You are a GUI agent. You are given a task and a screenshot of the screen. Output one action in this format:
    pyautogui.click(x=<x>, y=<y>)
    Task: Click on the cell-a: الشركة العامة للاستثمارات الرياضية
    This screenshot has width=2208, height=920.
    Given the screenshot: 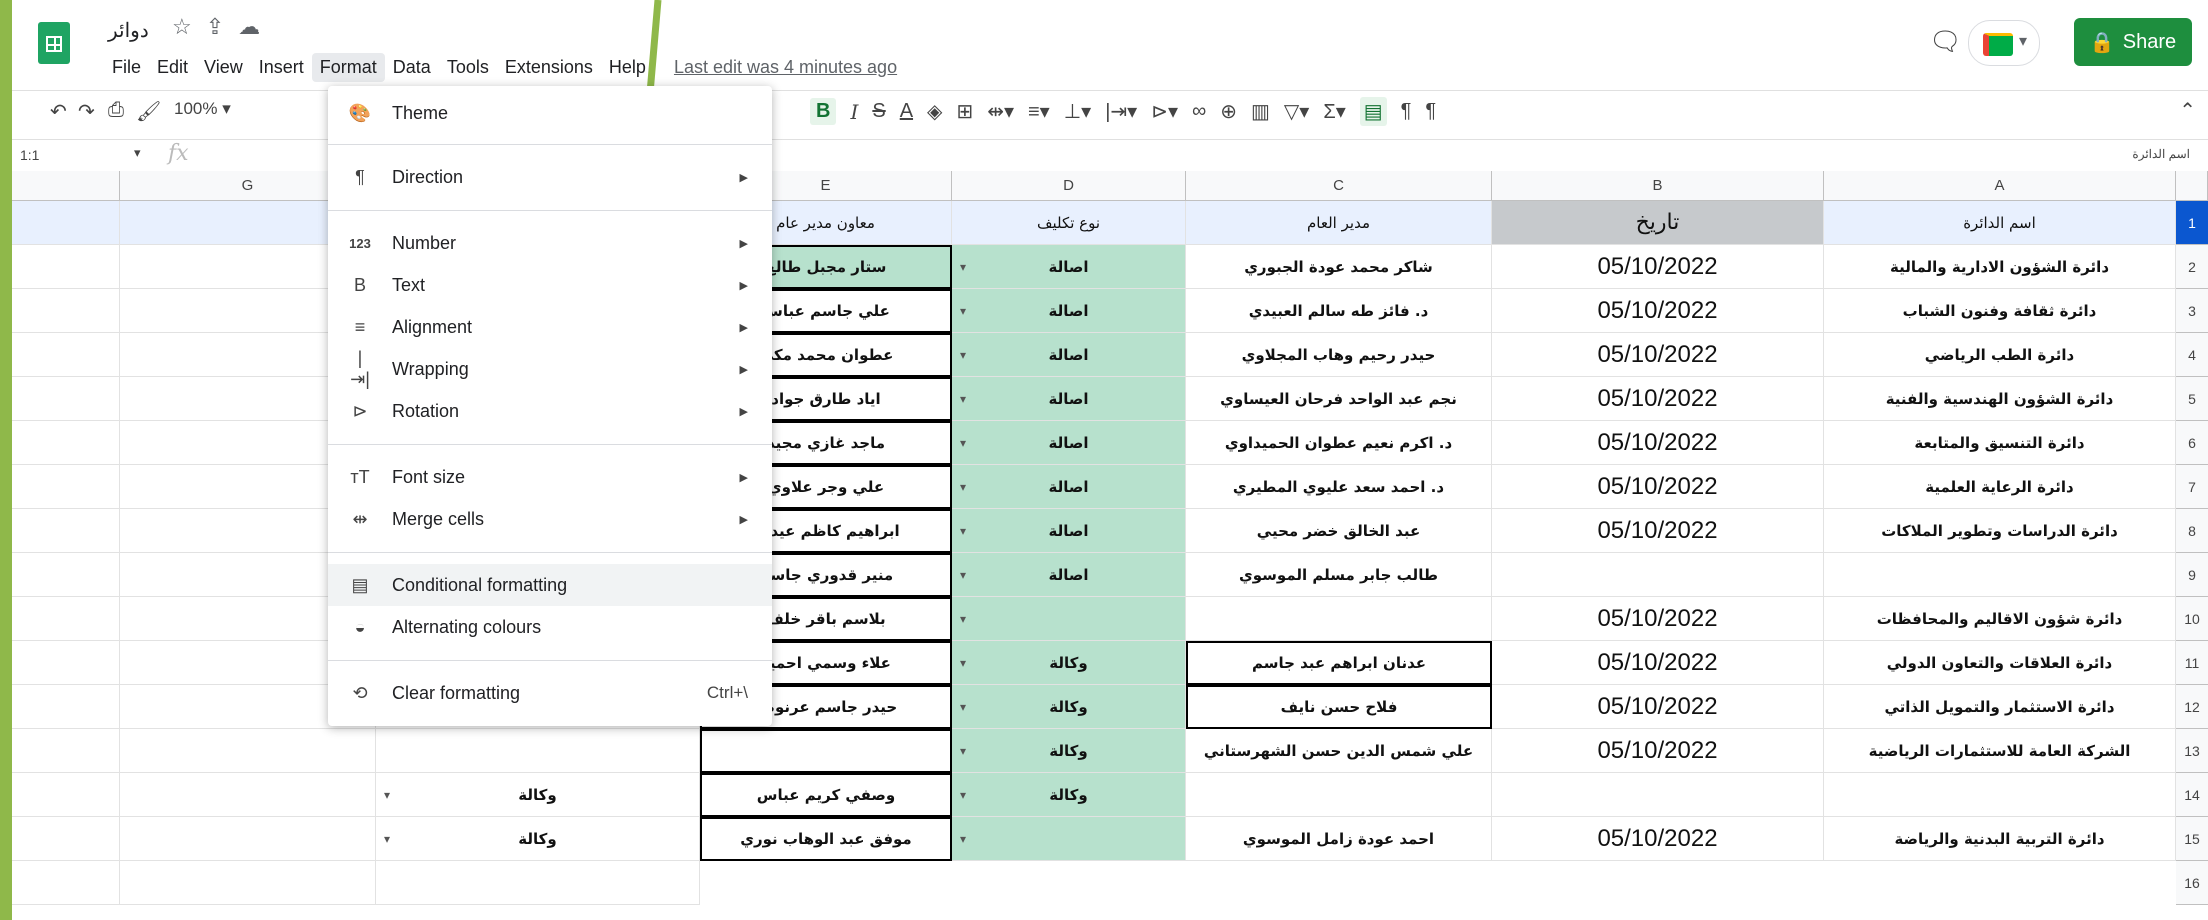 What is the action you would take?
    pyautogui.click(x=2000, y=751)
    